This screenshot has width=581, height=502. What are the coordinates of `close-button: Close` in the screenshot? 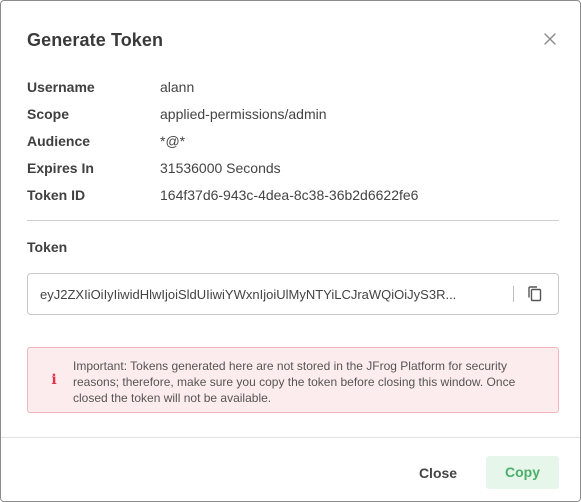 It's located at (438, 473).